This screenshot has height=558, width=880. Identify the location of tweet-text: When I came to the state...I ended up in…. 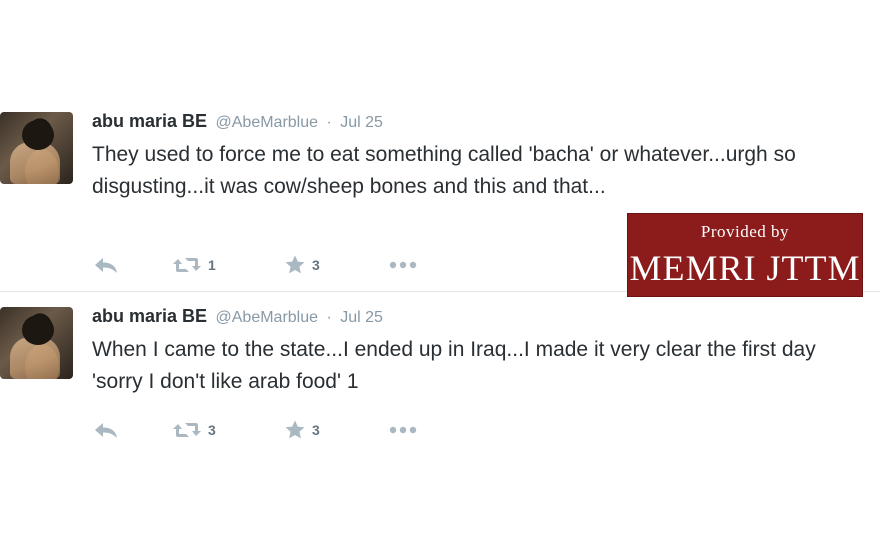
(454, 365).